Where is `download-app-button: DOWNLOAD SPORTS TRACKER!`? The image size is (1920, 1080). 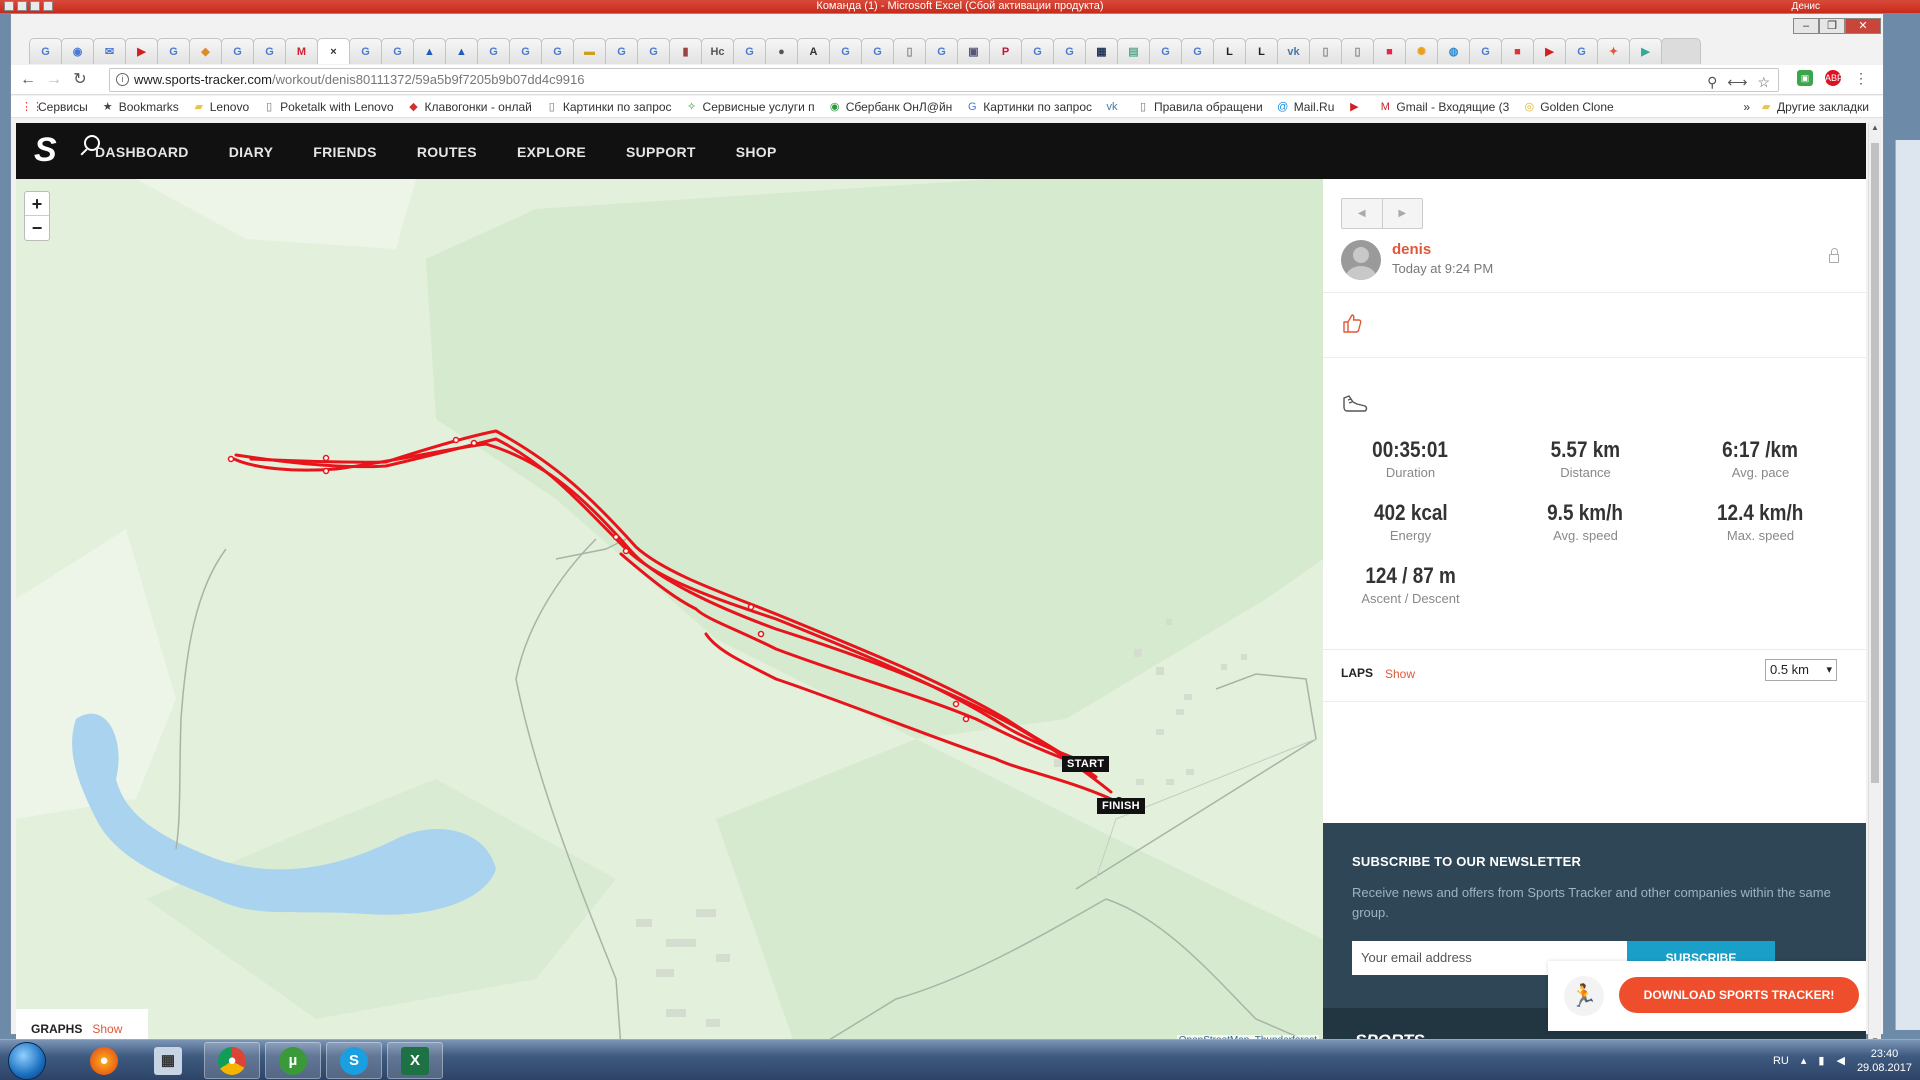
download-app-button: DOWNLOAD SPORTS TRACKER! is located at coordinates (1739, 995).